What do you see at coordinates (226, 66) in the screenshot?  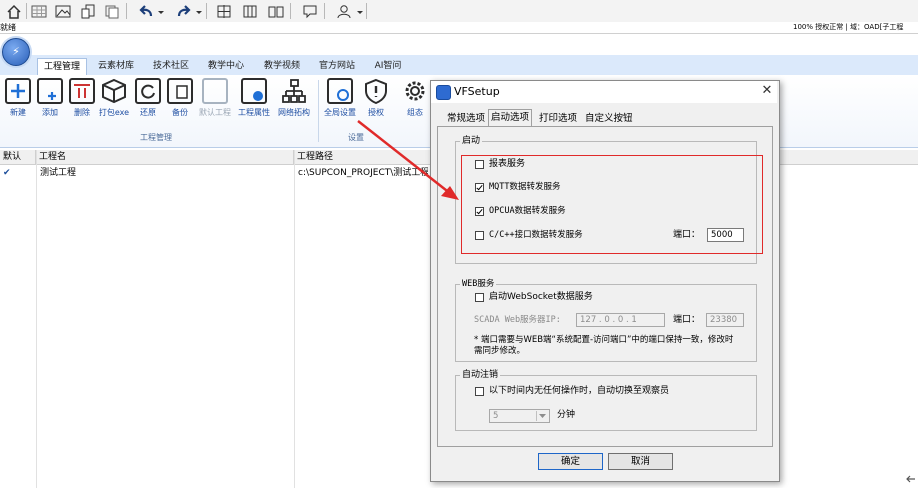 I see `tab-teaching-center: 教学中心` at bounding box center [226, 66].